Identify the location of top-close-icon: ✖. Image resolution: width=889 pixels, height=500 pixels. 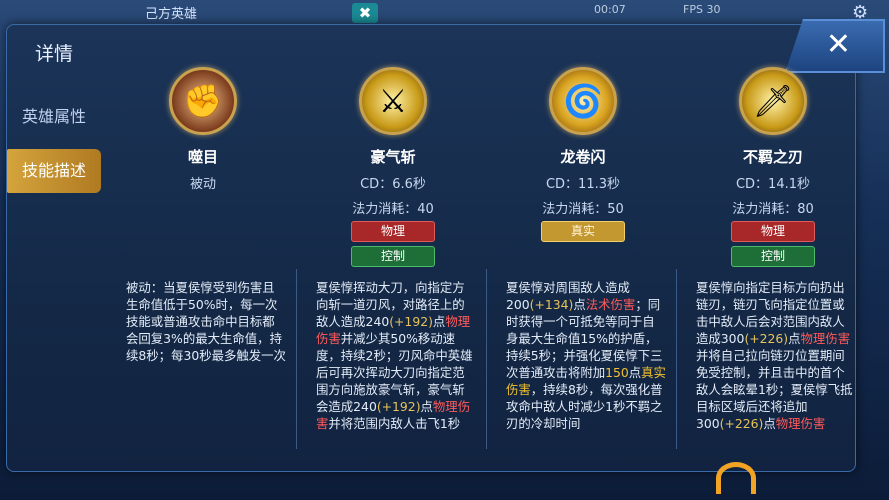
(365, 13).